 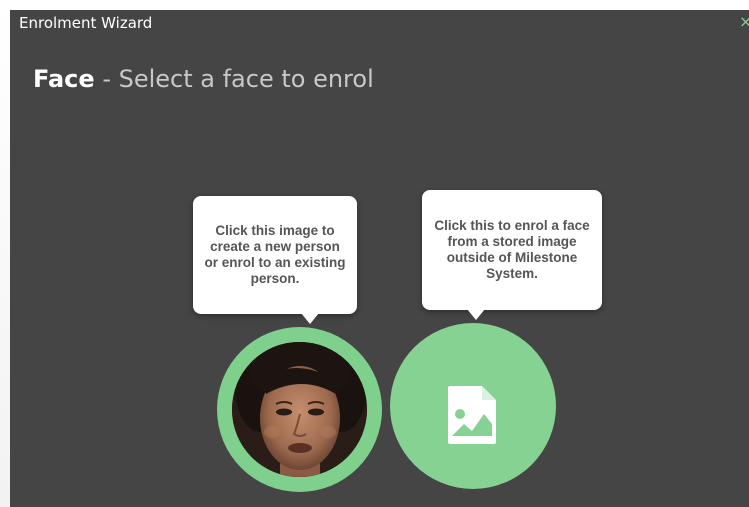 I want to click on enrol-face-button, so click(x=299, y=409).